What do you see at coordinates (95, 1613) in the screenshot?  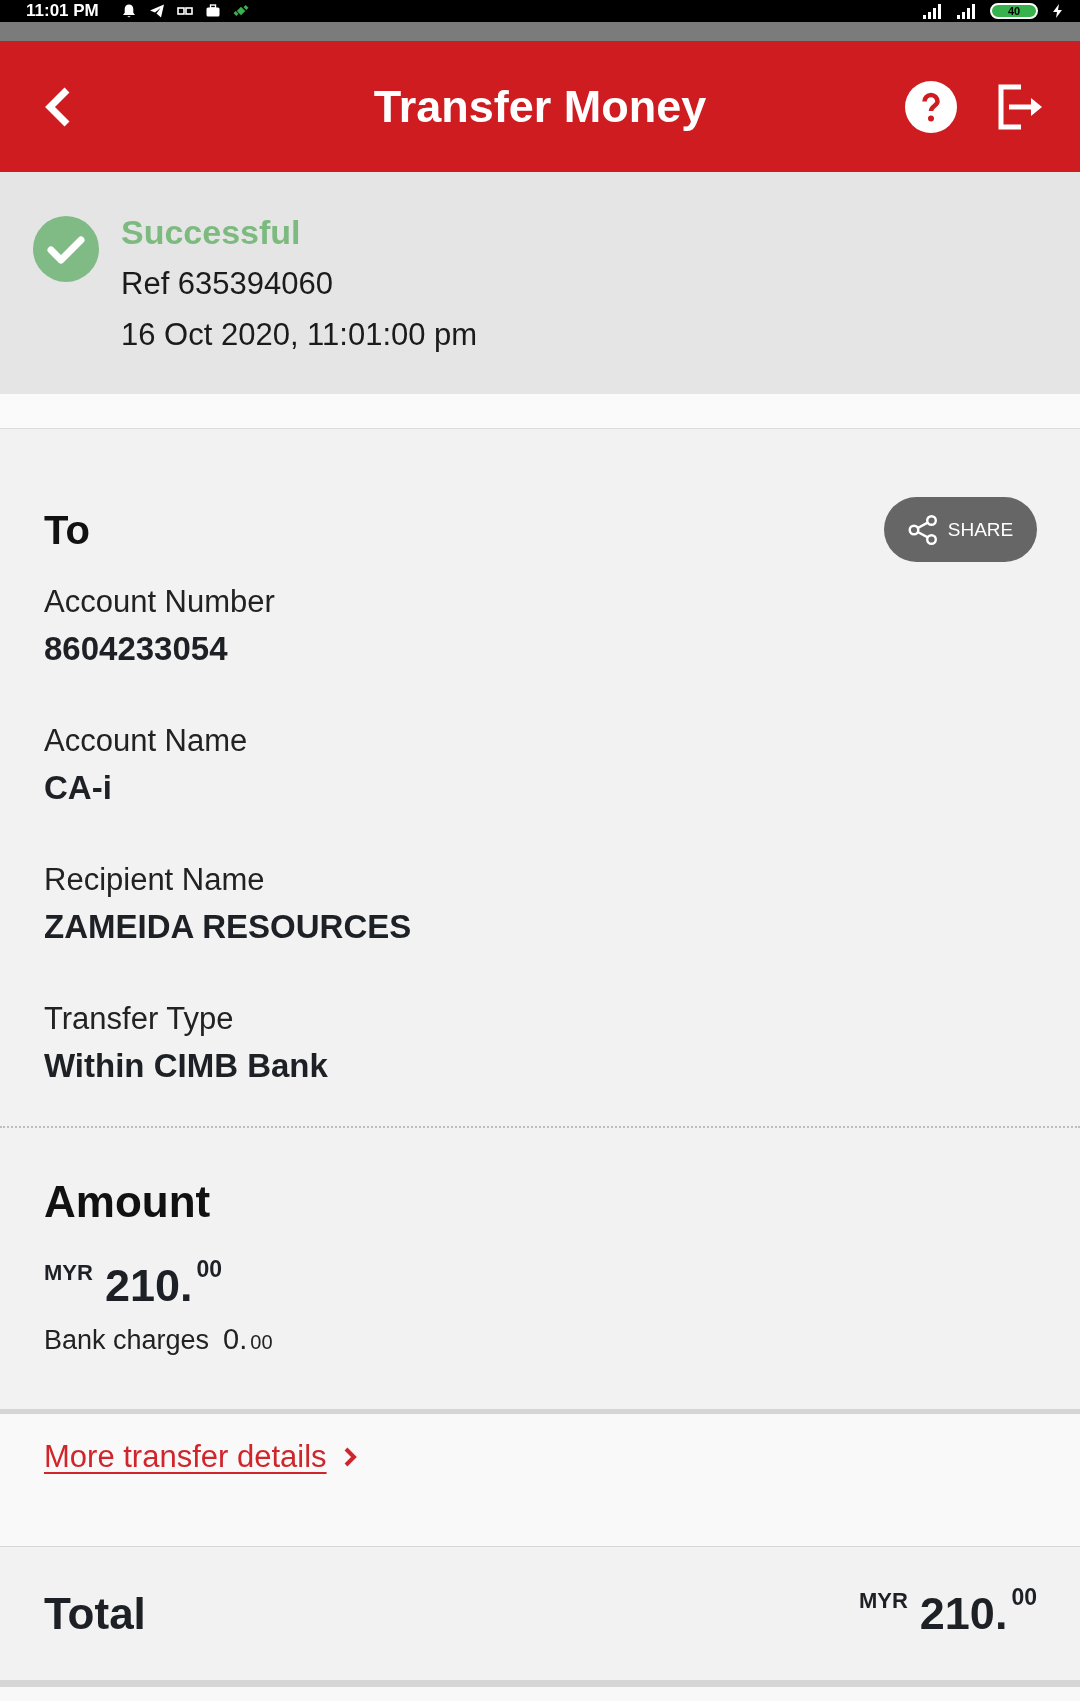 I see `total-label: Total` at bounding box center [95, 1613].